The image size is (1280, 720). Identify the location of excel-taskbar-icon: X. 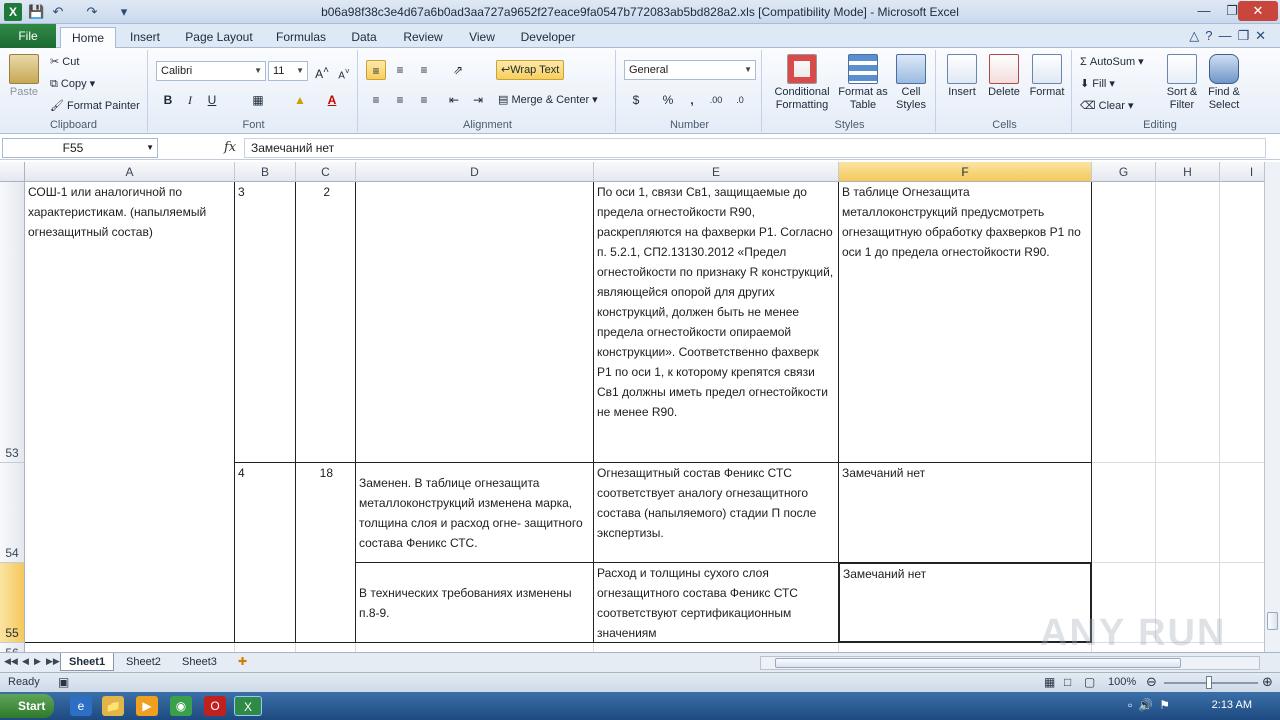
(248, 706).